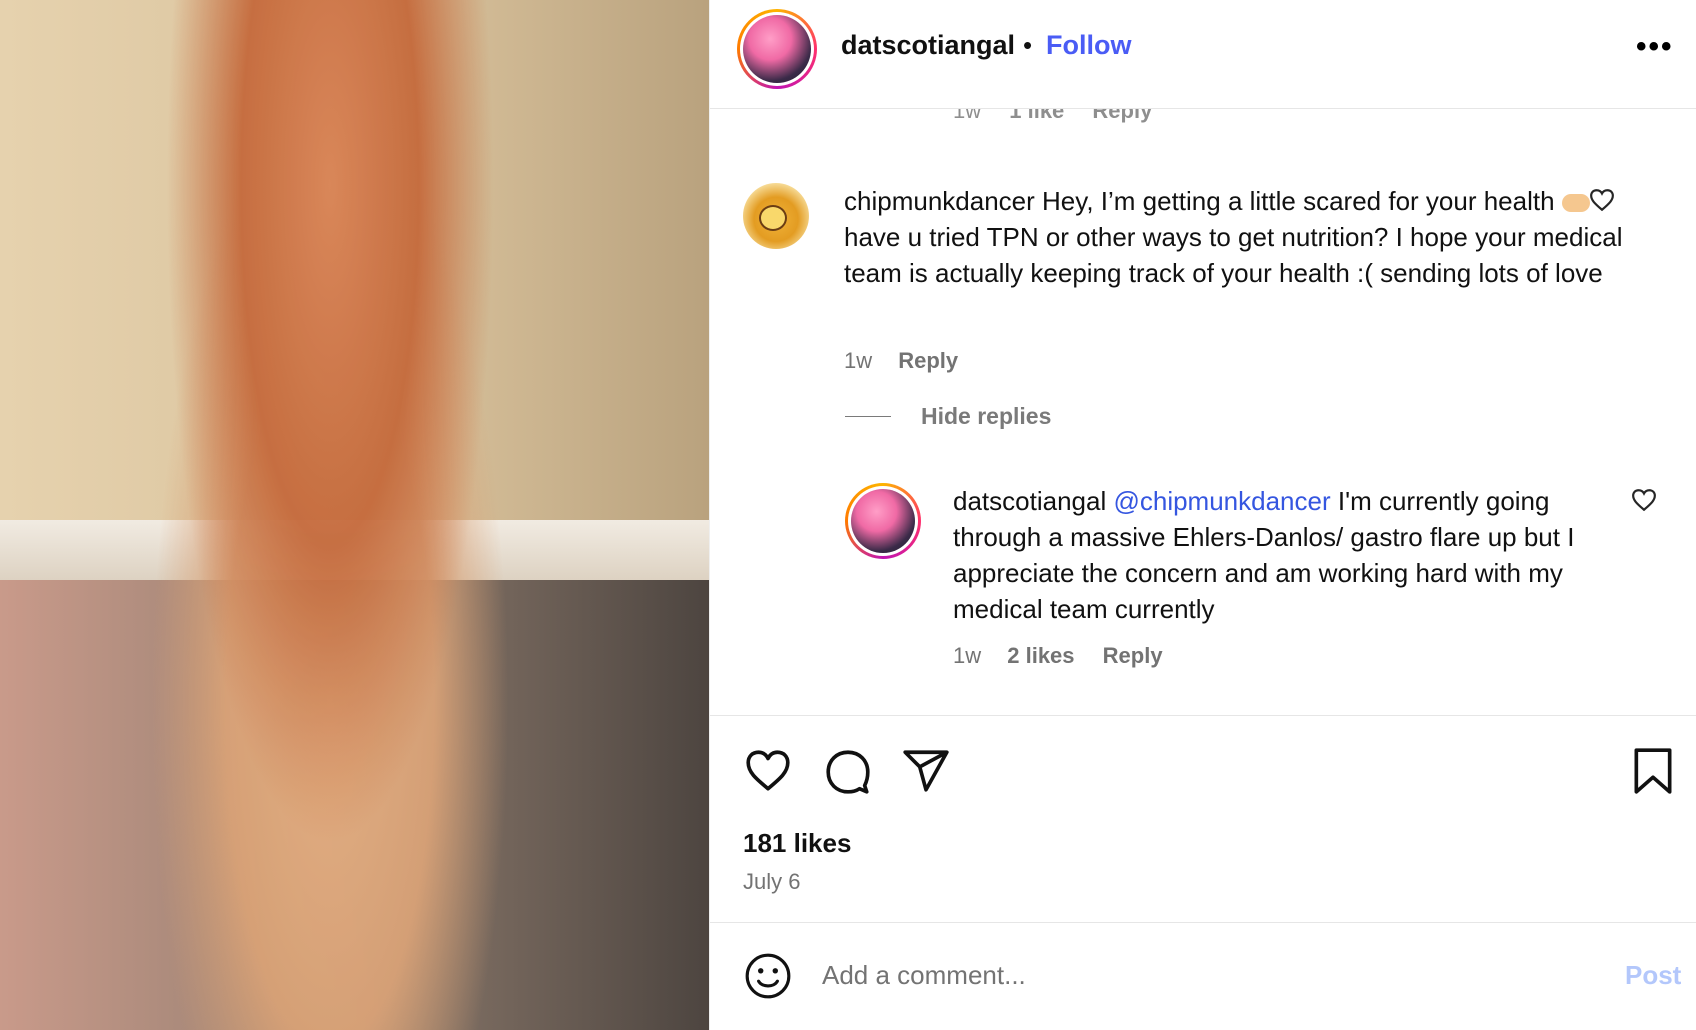 This screenshot has width=1696, height=1030. What do you see at coordinates (1133, 655) in the screenshot?
I see `reply-reply-button: Reply` at bounding box center [1133, 655].